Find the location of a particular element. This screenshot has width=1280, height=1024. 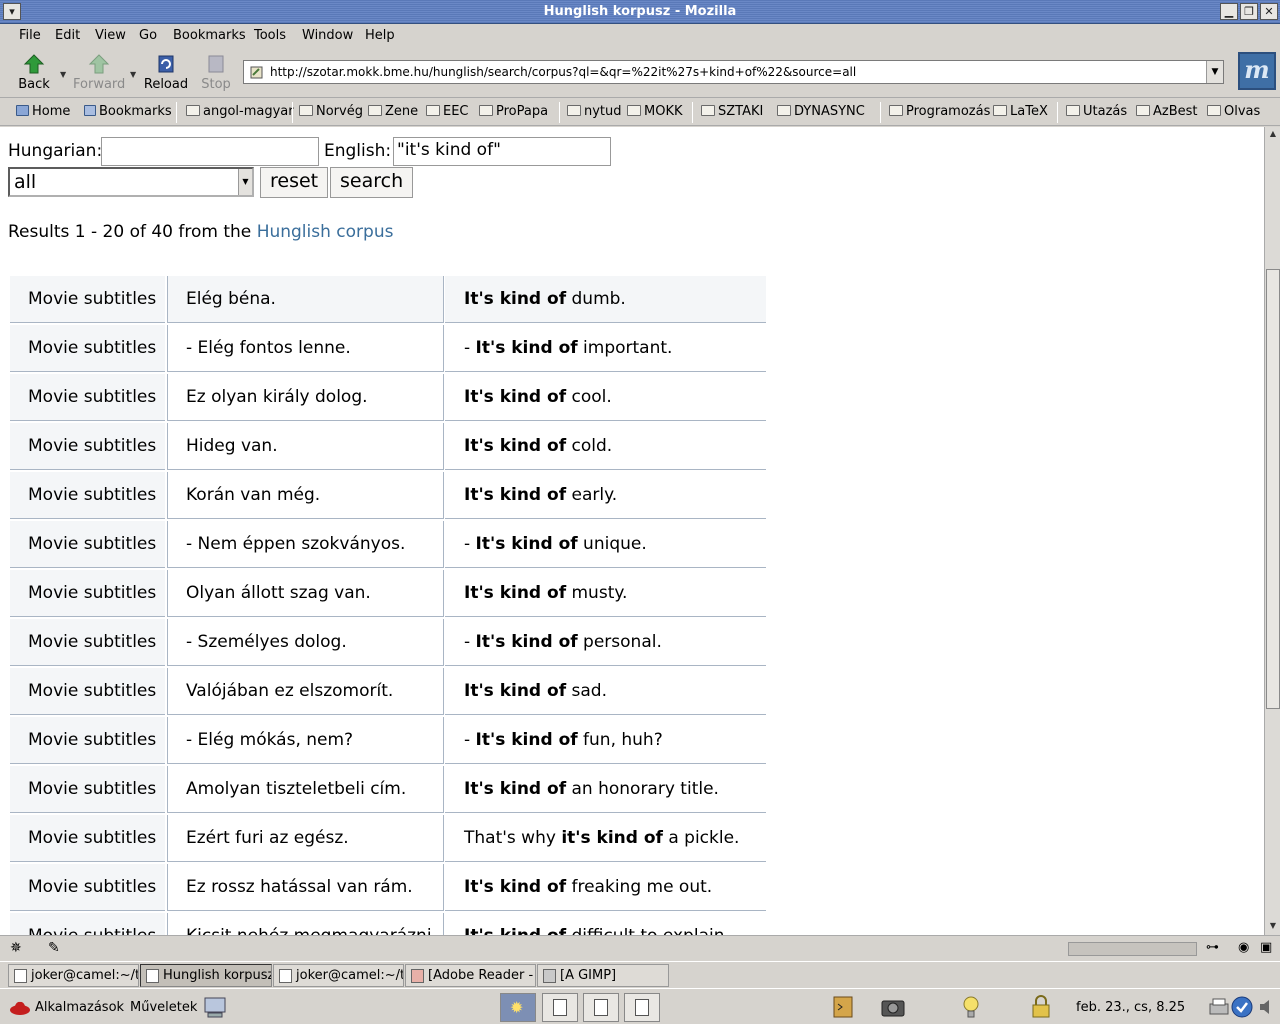

menu-help: Help is located at coordinates (380, 35).